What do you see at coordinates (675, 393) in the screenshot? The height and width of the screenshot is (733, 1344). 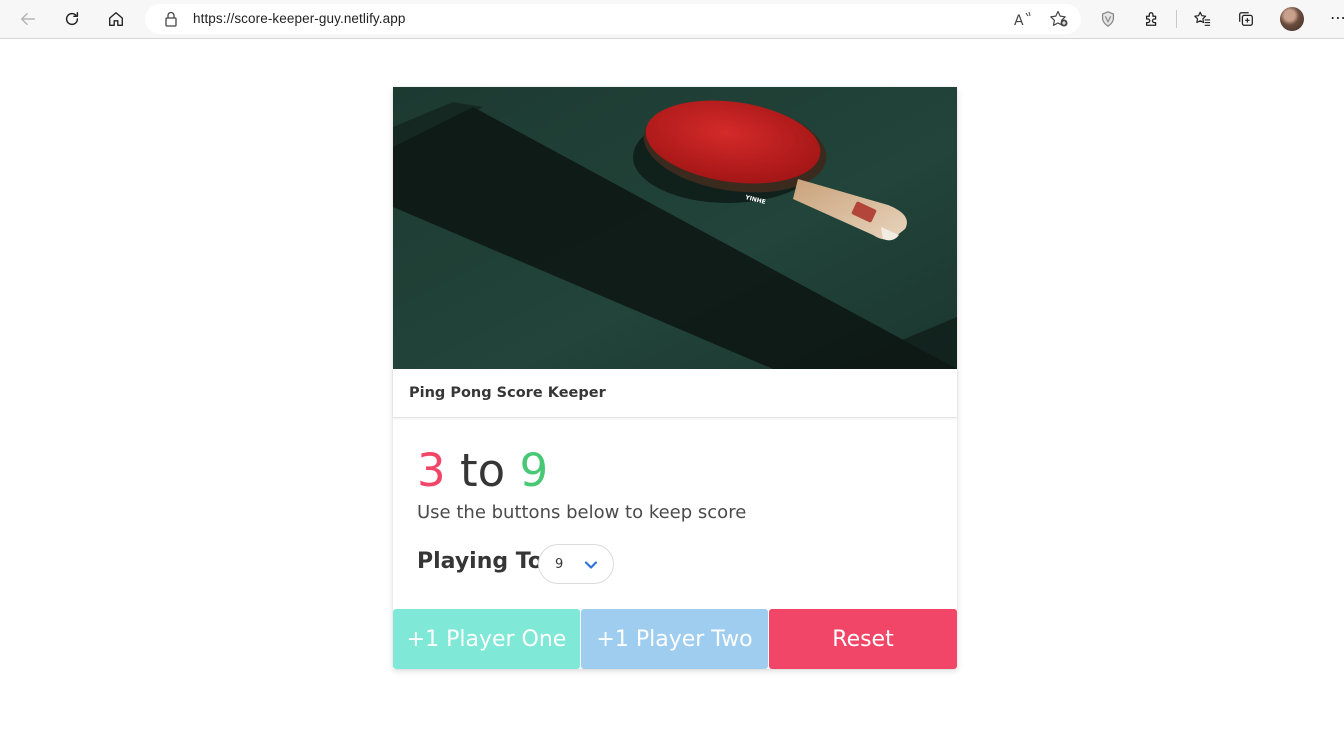 I see `card-header: Ping Pong Score Keeper` at bounding box center [675, 393].